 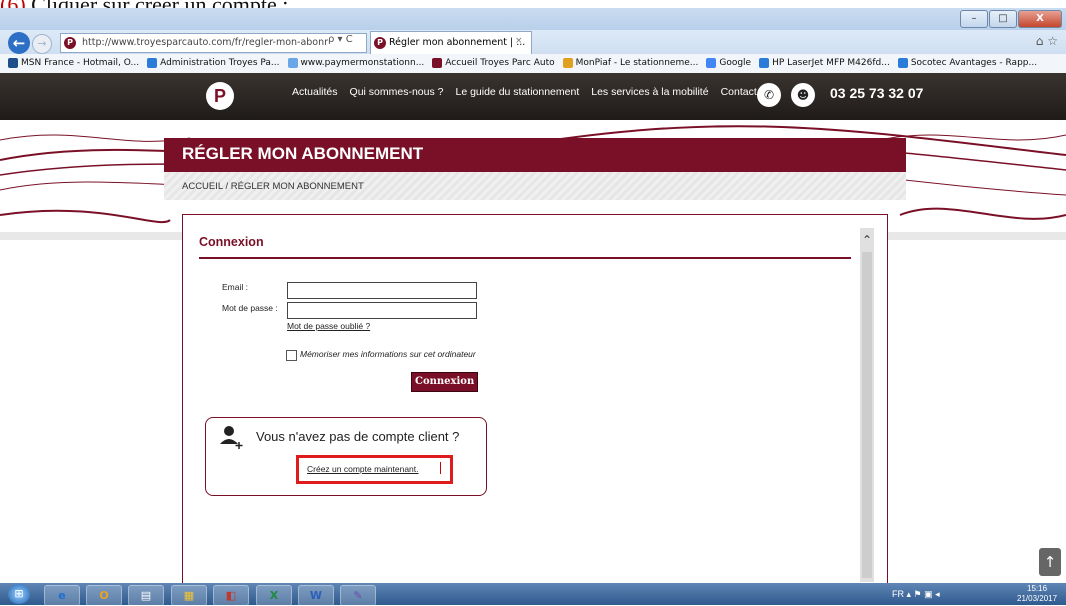 What do you see at coordinates (1037, 588) in the screenshot?
I see `clock-time: 15:16` at bounding box center [1037, 588].